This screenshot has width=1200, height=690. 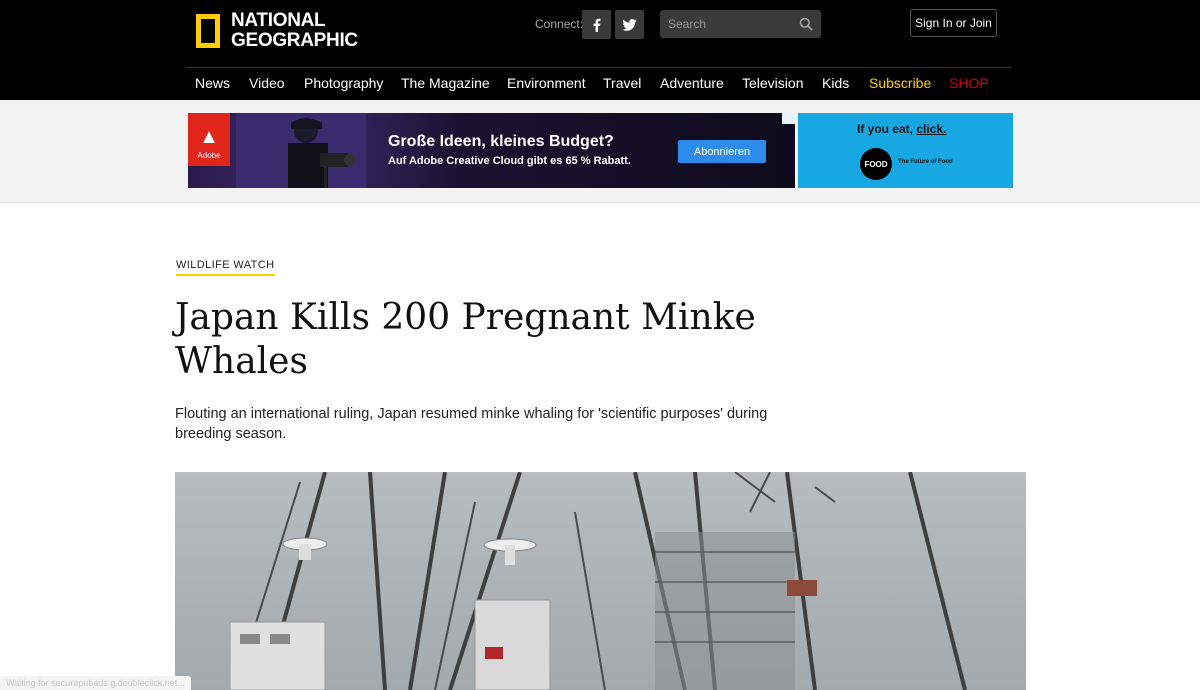 What do you see at coordinates (925, 162) in the screenshot?
I see `food-future-text: The Future of Food` at bounding box center [925, 162].